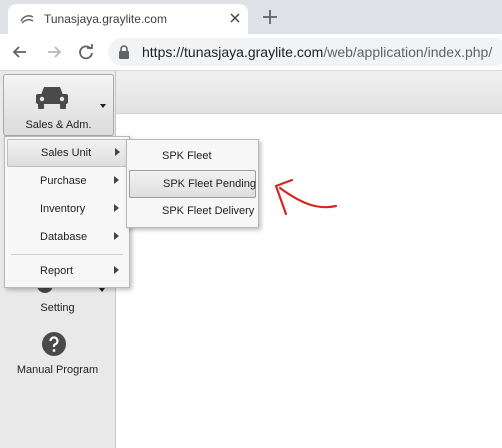 The width and height of the screenshot is (502, 448). Describe the element at coordinates (52, 98) in the screenshot. I see `car-icon` at that location.